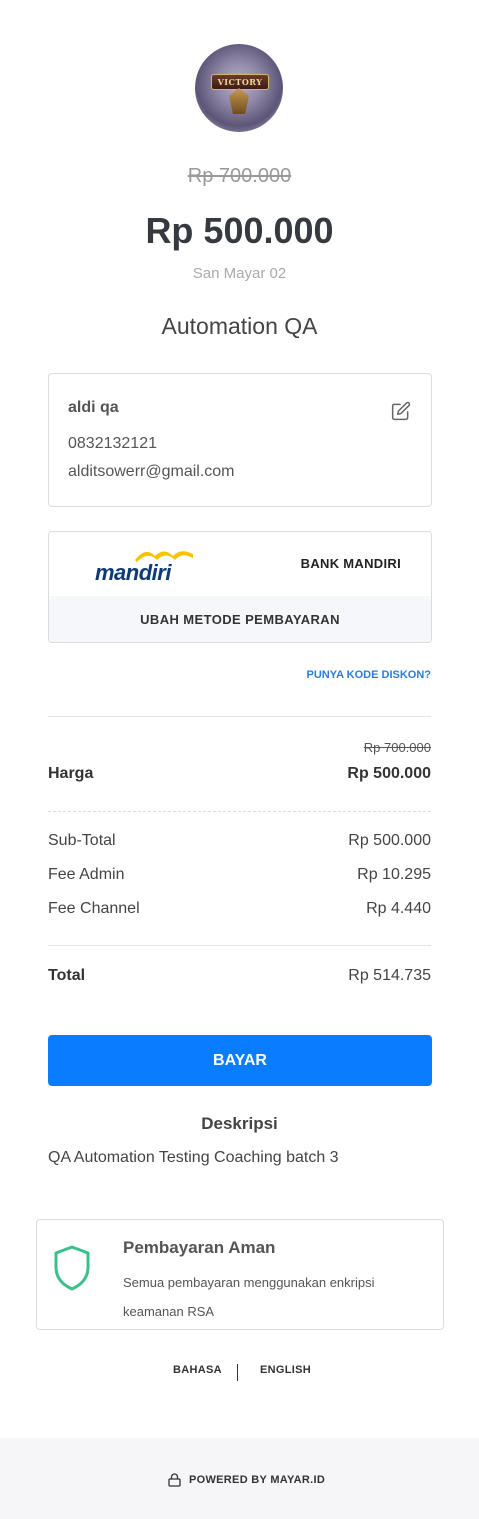 The image size is (479, 1519). I want to click on mandiri-logo: mandiri, so click(145, 566).